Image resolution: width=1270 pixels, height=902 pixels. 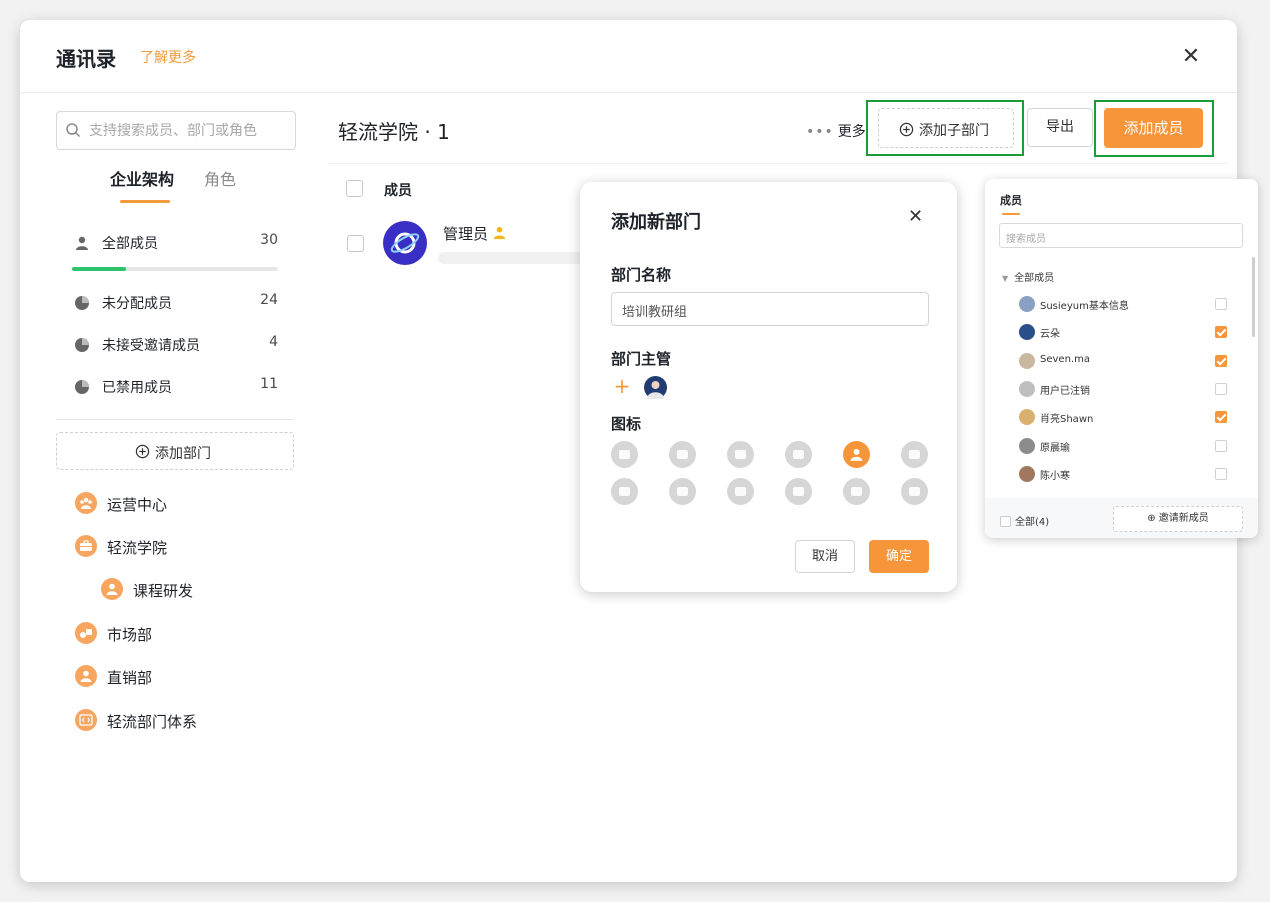 I want to click on camera-icon, so click(x=682, y=491).